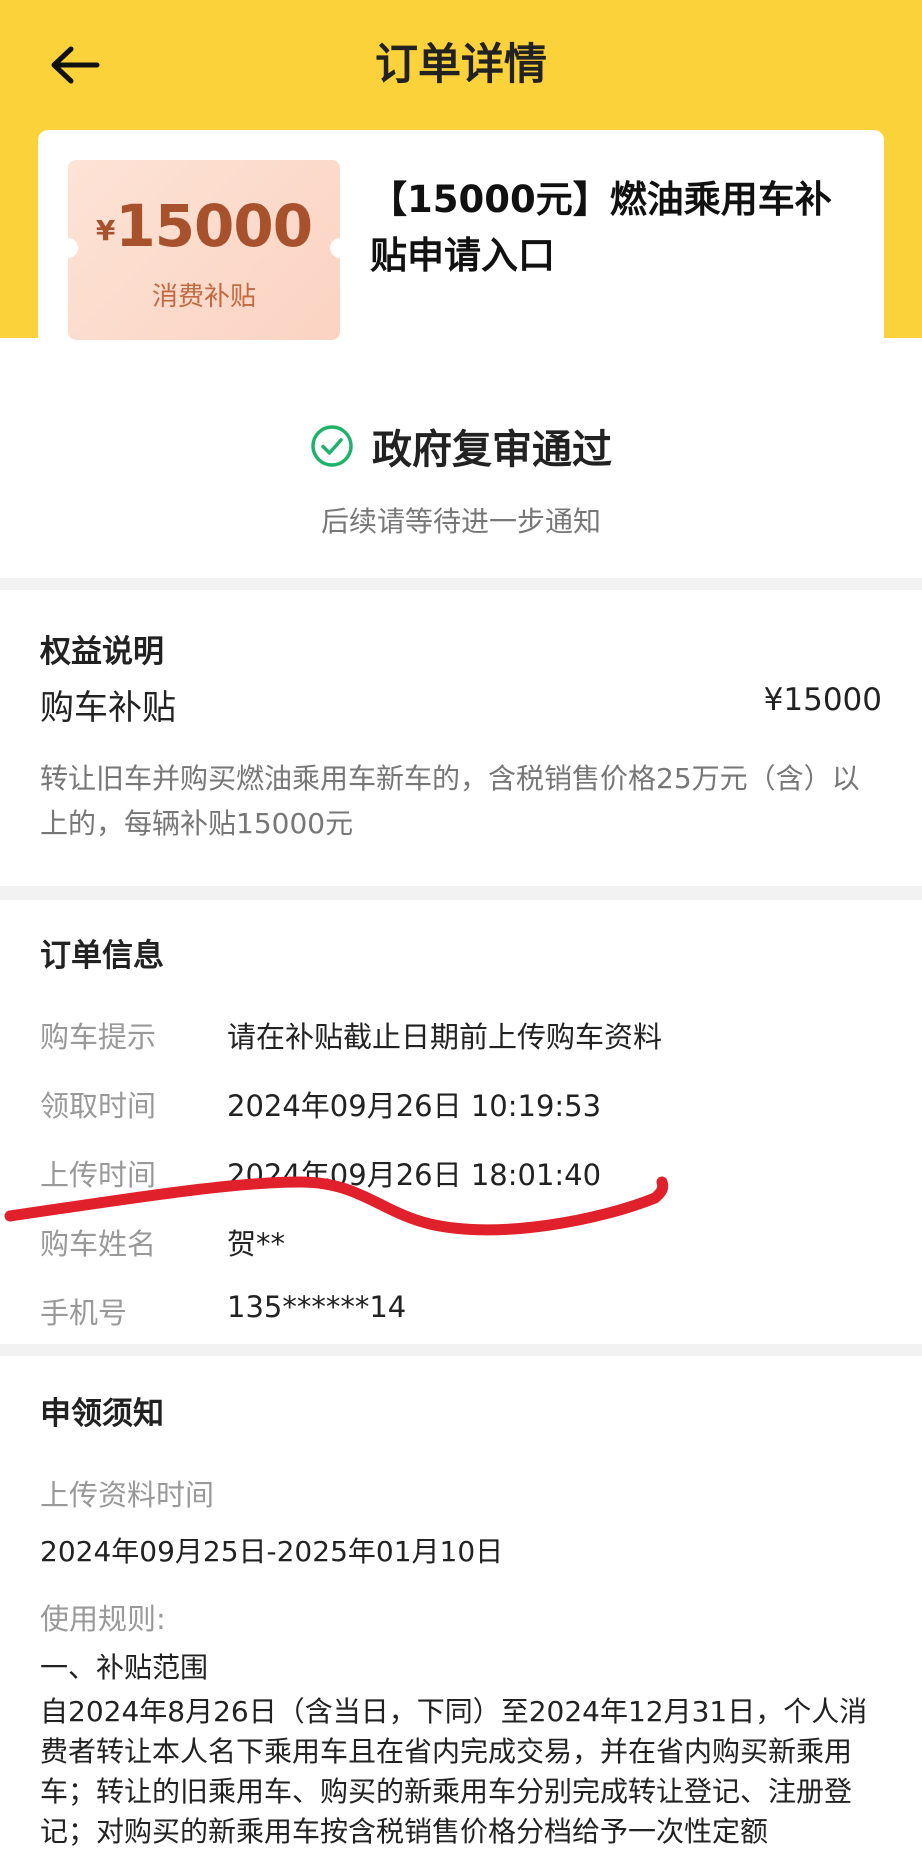 The image size is (922, 1861). What do you see at coordinates (98, 1175) in the screenshot?
I see `info-label: 上传时间` at bounding box center [98, 1175].